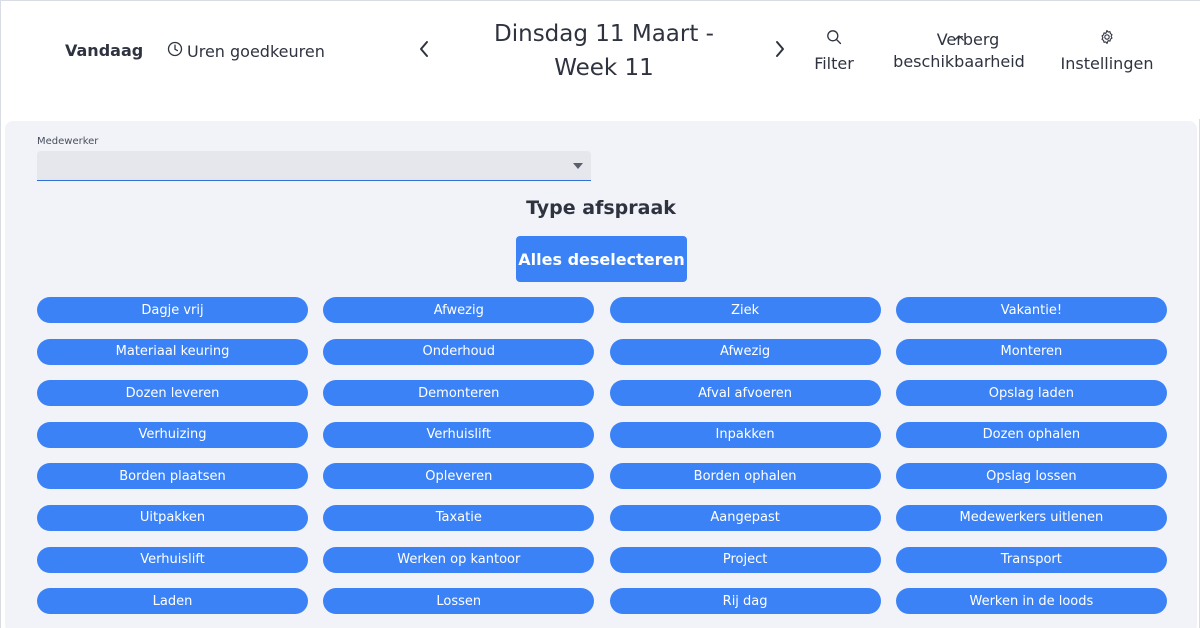 The height and width of the screenshot is (628, 1200). I want to click on appointment-type-button: Ziek, so click(745, 310).